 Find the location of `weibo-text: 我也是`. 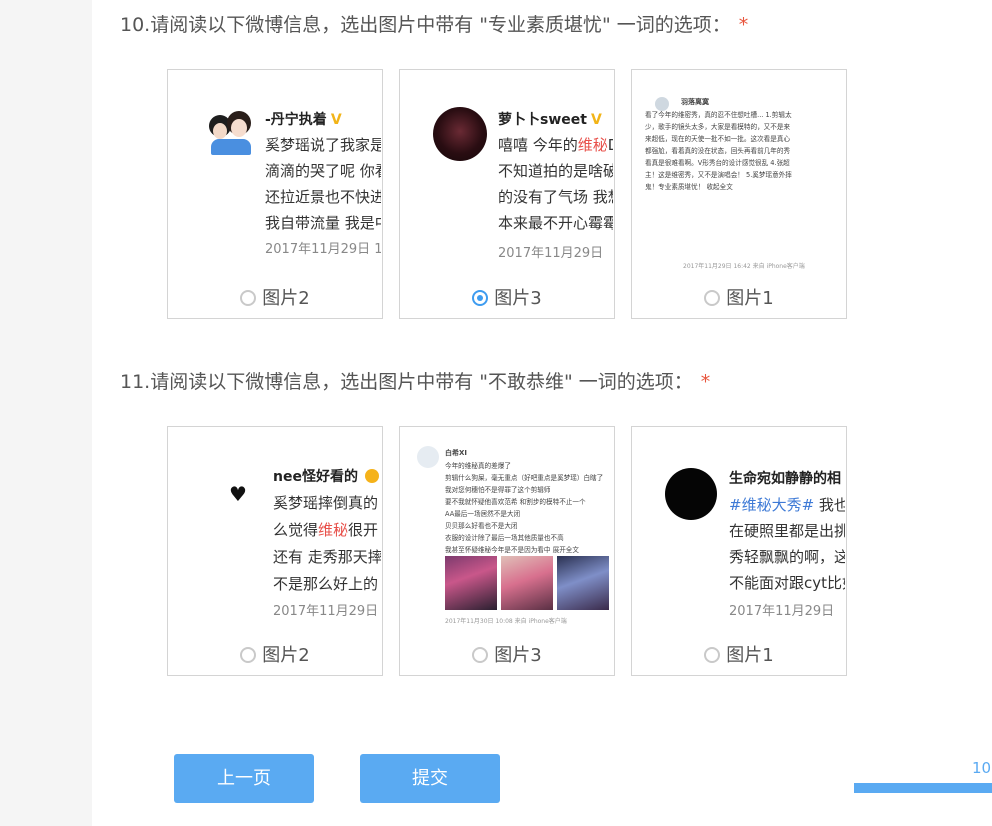

weibo-text: 我也是 is located at coordinates (831, 505).